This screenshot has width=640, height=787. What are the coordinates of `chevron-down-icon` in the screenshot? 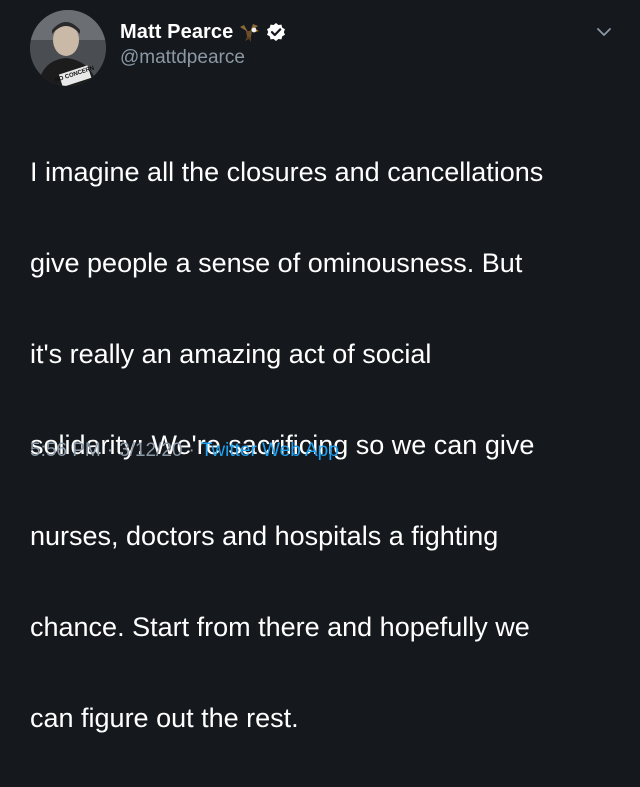 It's located at (604, 32).